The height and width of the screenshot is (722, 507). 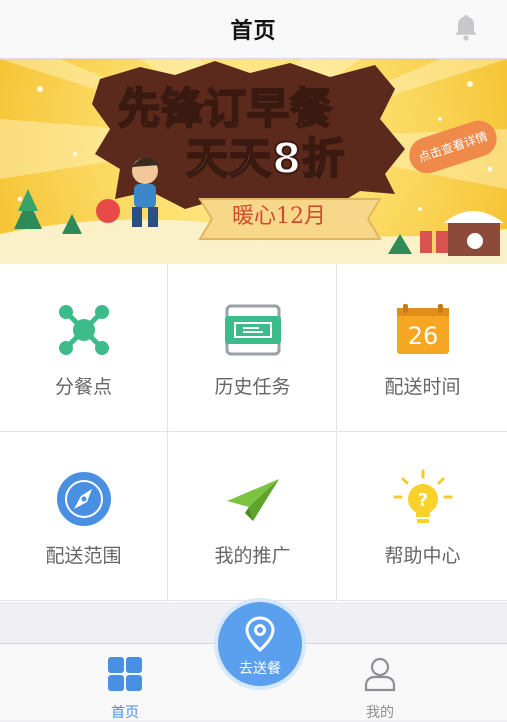 I want to click on grid-item-label: 配送时间, so click(x=422, y=387).